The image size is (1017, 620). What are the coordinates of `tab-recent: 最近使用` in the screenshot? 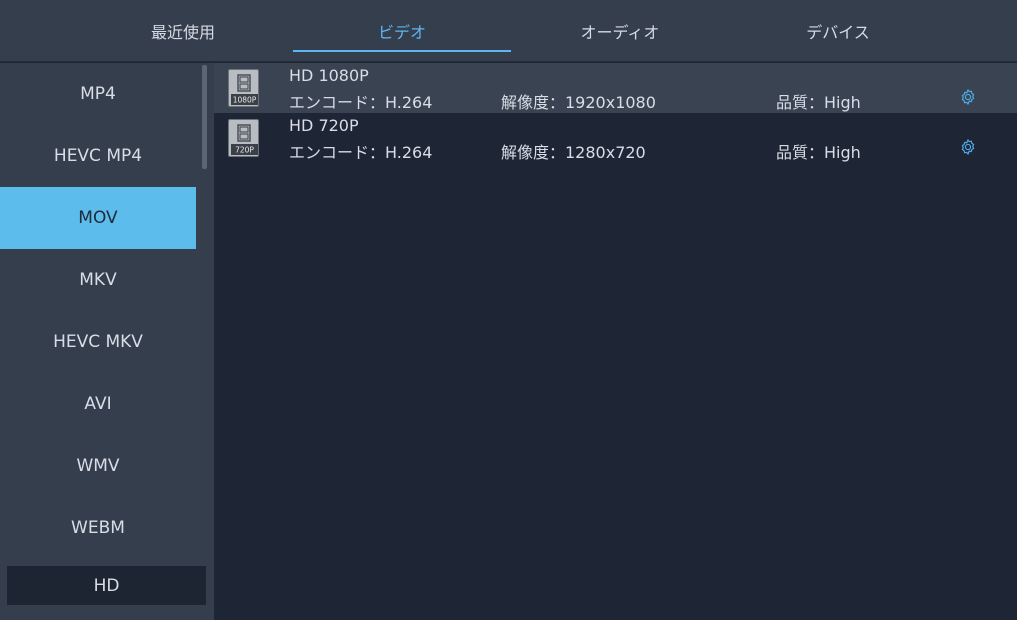 It's located at (183, 31).